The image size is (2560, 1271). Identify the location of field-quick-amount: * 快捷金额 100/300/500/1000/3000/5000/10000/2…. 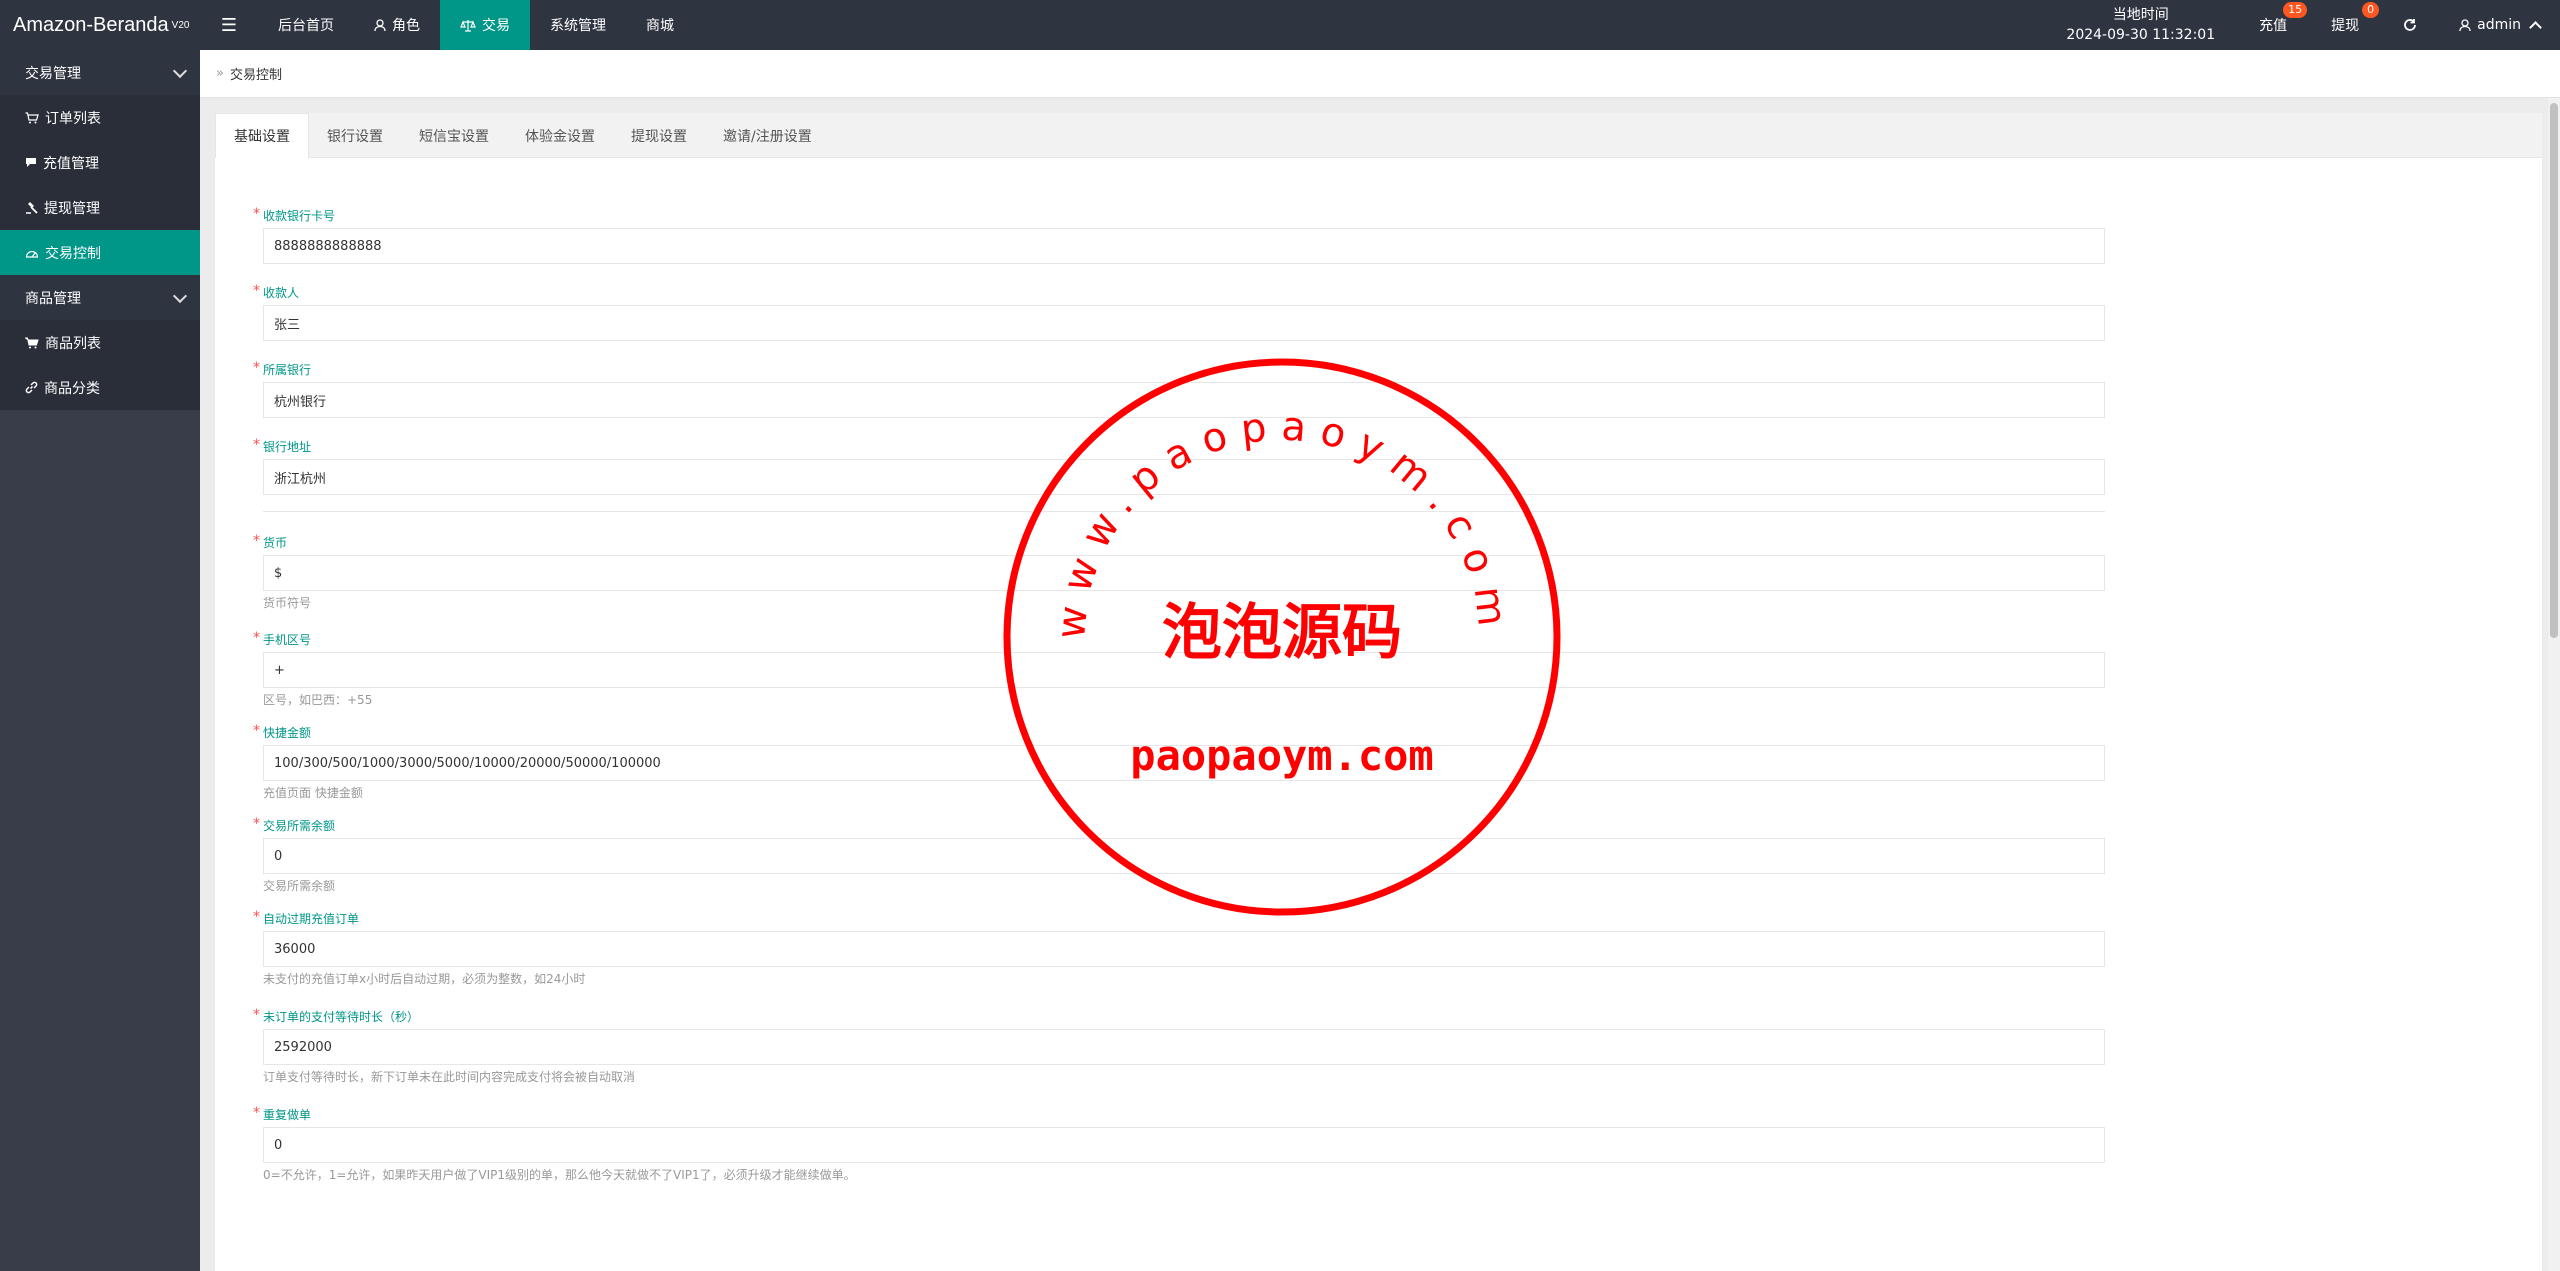
(1180, 762).